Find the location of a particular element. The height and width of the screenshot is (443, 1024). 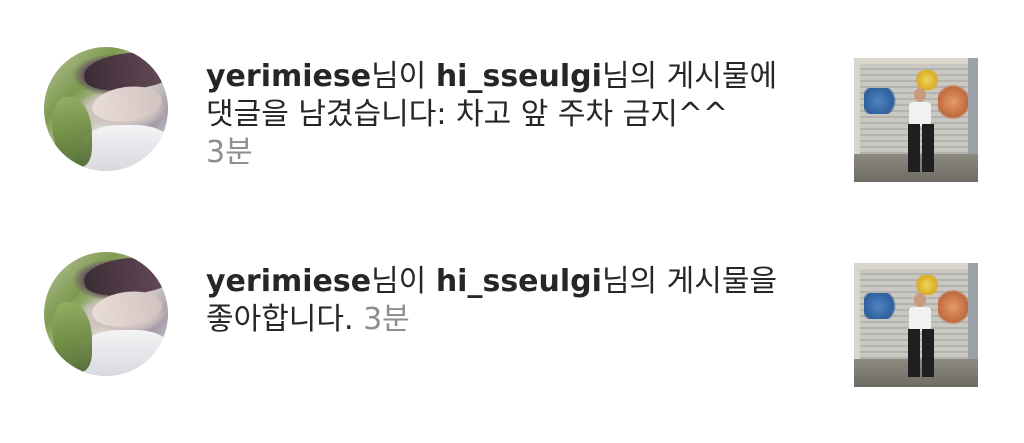

notification-text: yerimiese님이 hi_sseulgi님의 게시물을 좋아합니다. 3분 is located at coordinates (511, 301).